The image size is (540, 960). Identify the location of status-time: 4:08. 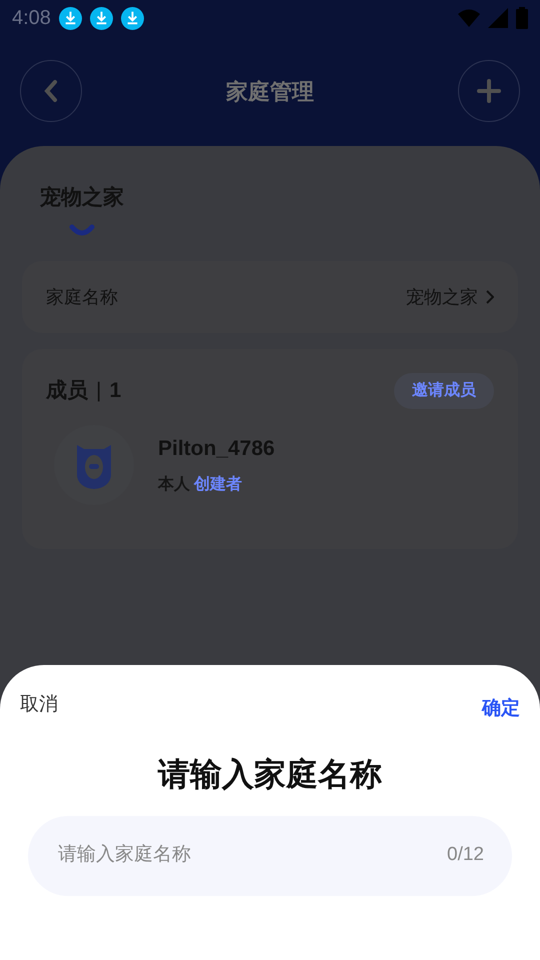
(31, 18).